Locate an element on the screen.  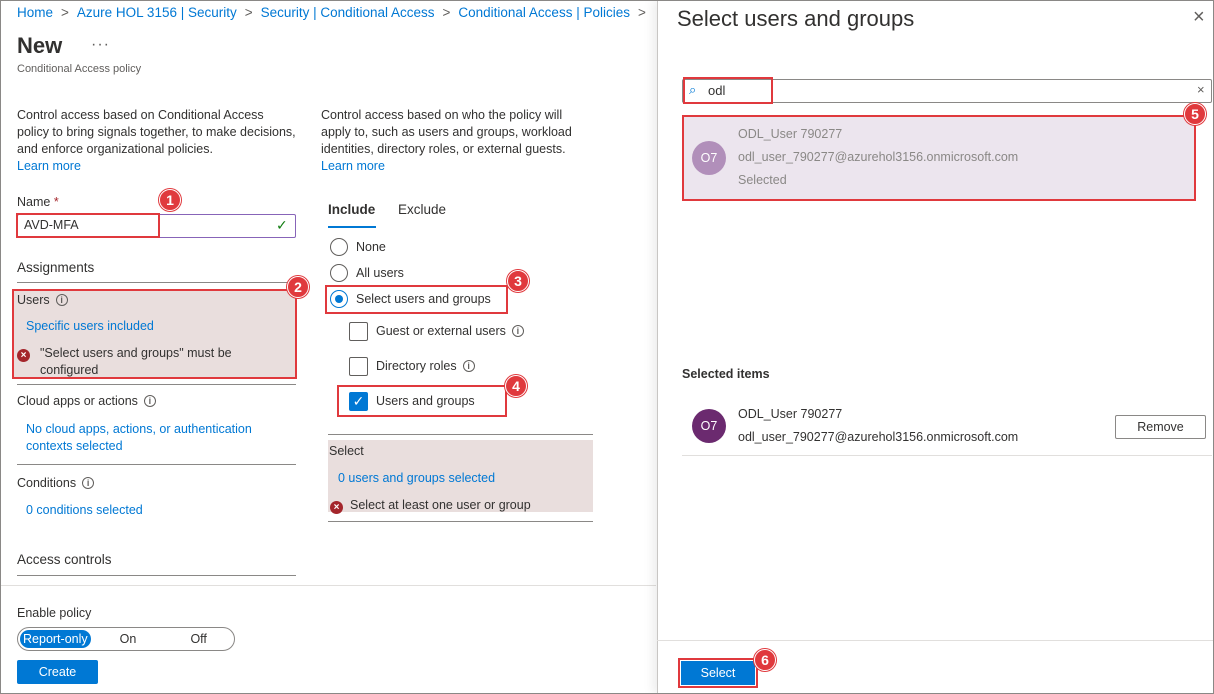
breadcrumb-home: Home is located at coordinates (35, 12).